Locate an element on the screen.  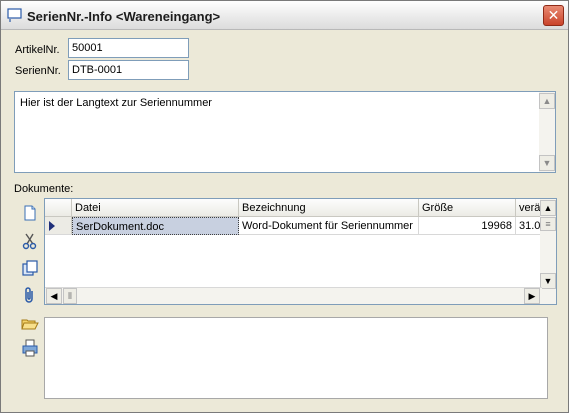
dokumente-label: Dokumente: is located at coordinates (44, 189).